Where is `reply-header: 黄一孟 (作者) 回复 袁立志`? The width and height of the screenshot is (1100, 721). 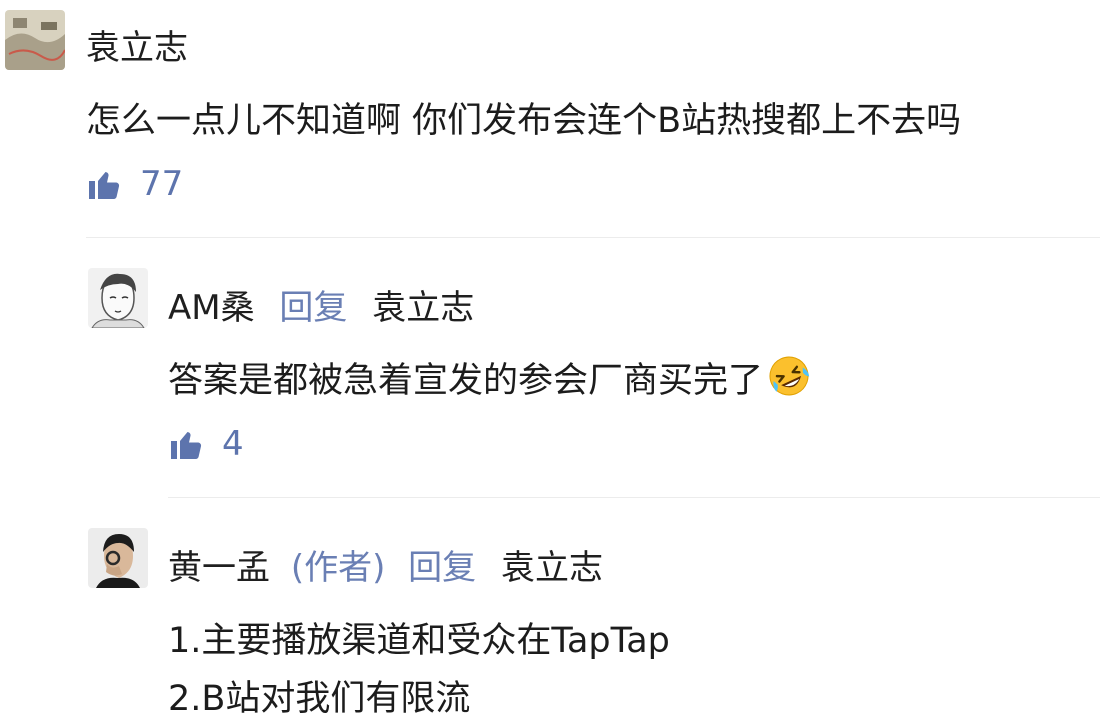 reply-header: 黄一孟 (作者) 回复 袁立志 is located at coordinates (385, 564).